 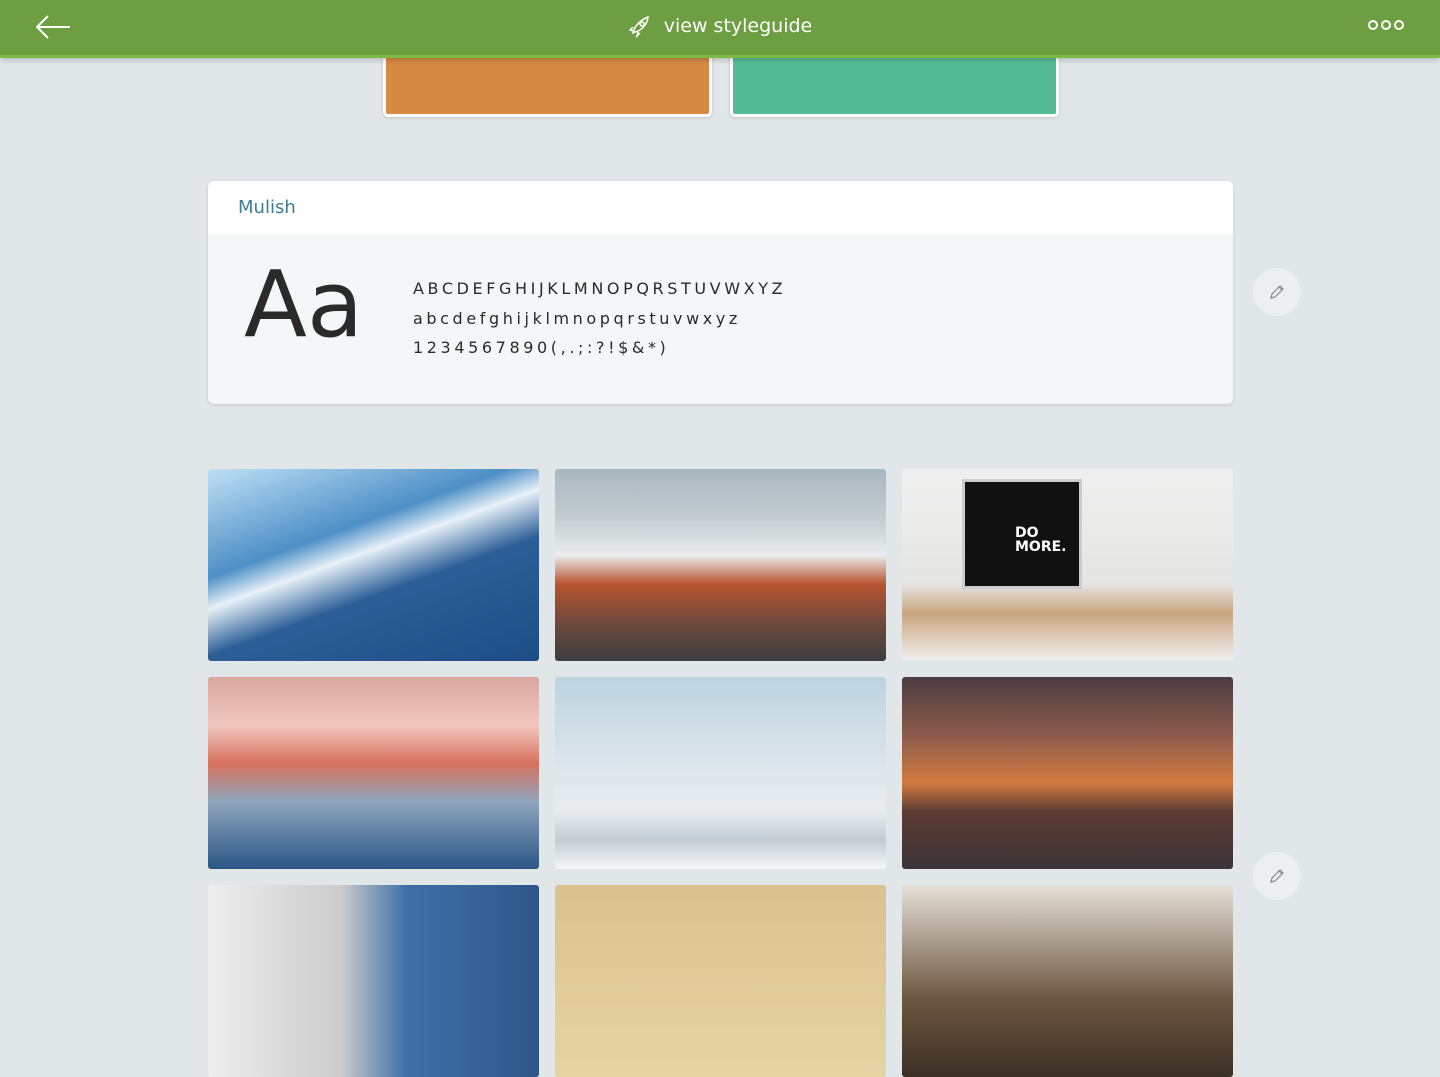 I want to click on font-name: Mulish, so click(x=720, y=207).